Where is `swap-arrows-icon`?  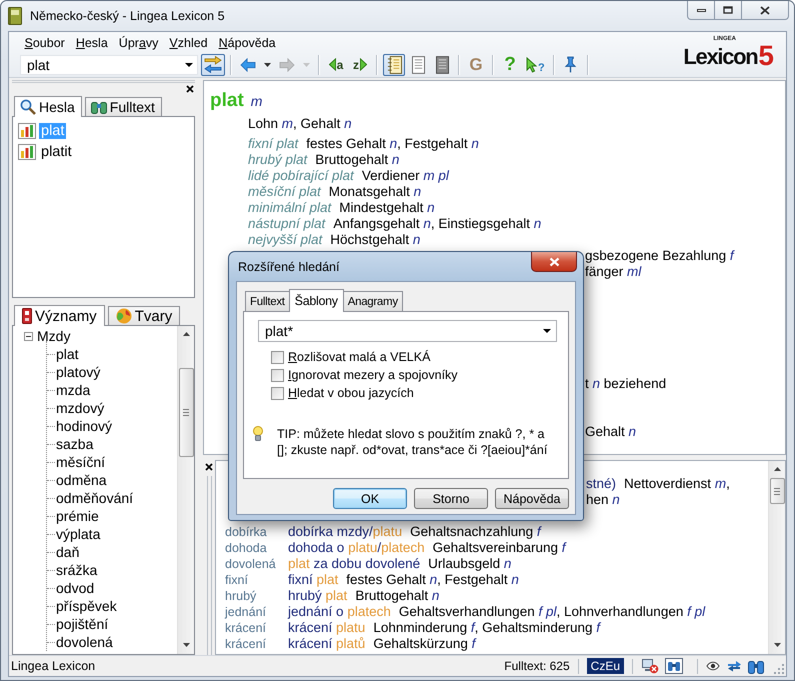
swap-arrows-icon is located at coordinates (734, 666).